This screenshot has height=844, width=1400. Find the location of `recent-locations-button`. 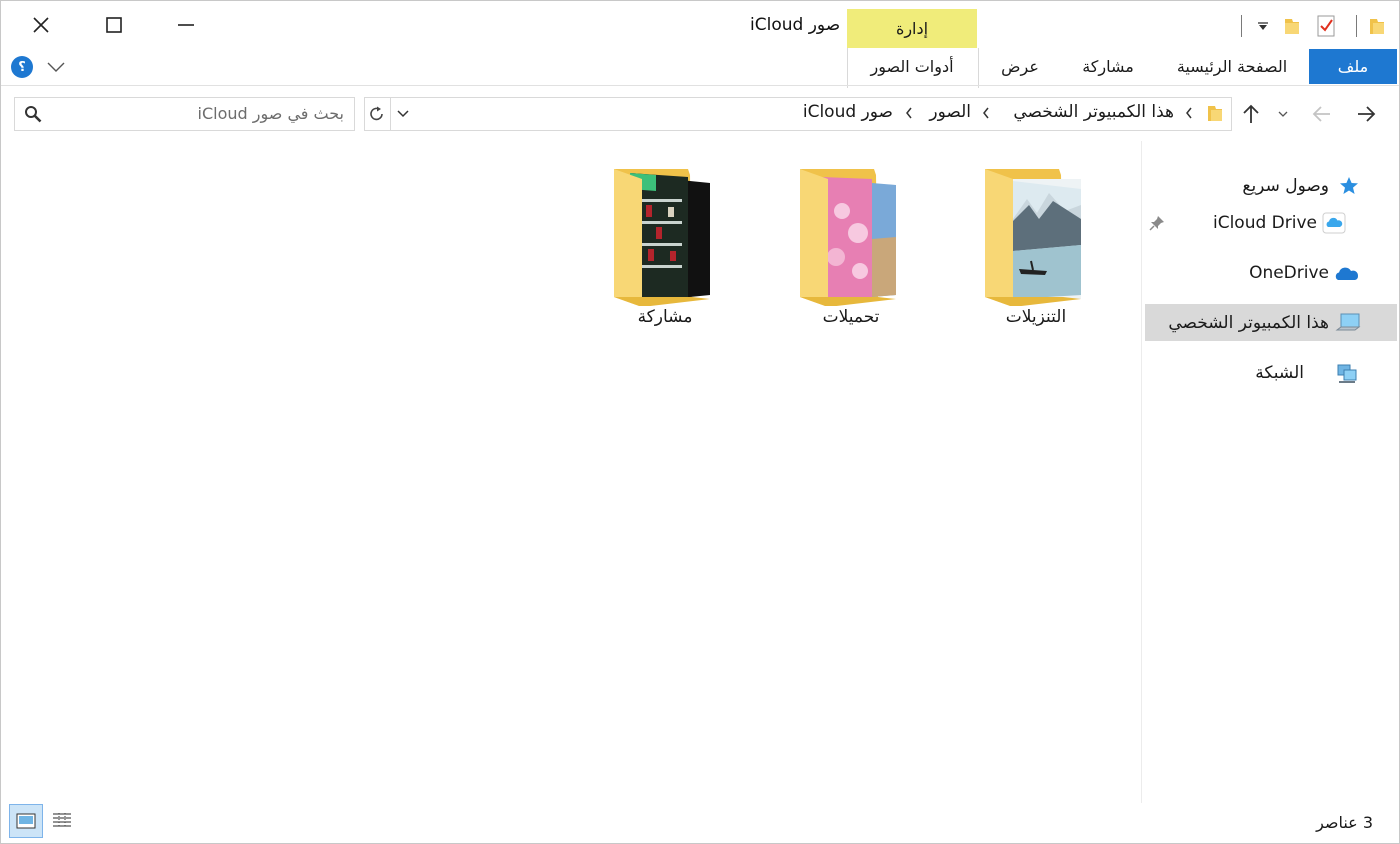

recent-locations-button is located at coordinates (1283, 114).